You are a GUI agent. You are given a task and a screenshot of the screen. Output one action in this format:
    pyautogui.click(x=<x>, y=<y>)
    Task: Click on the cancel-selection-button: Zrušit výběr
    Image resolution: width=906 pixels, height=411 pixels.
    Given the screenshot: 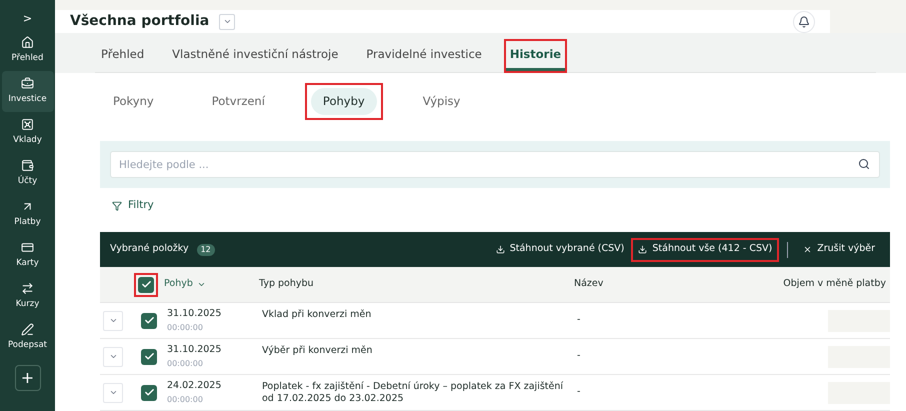 What is the action you would take?
    pyautogui.click(x=839, y=250)
    